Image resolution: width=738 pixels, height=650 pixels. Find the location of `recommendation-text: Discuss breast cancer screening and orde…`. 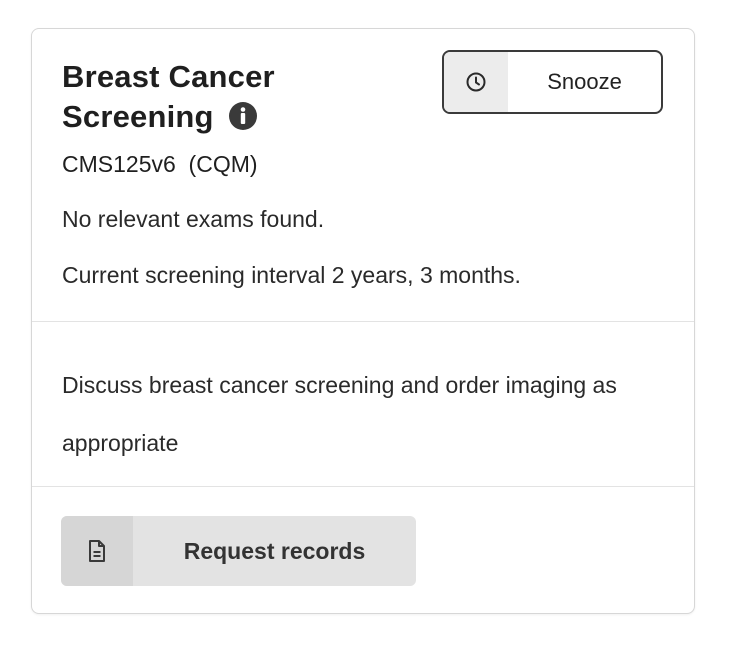

recommendation-text: Discuss breast cancer screening and orde… is located at coordinates (339, 414).